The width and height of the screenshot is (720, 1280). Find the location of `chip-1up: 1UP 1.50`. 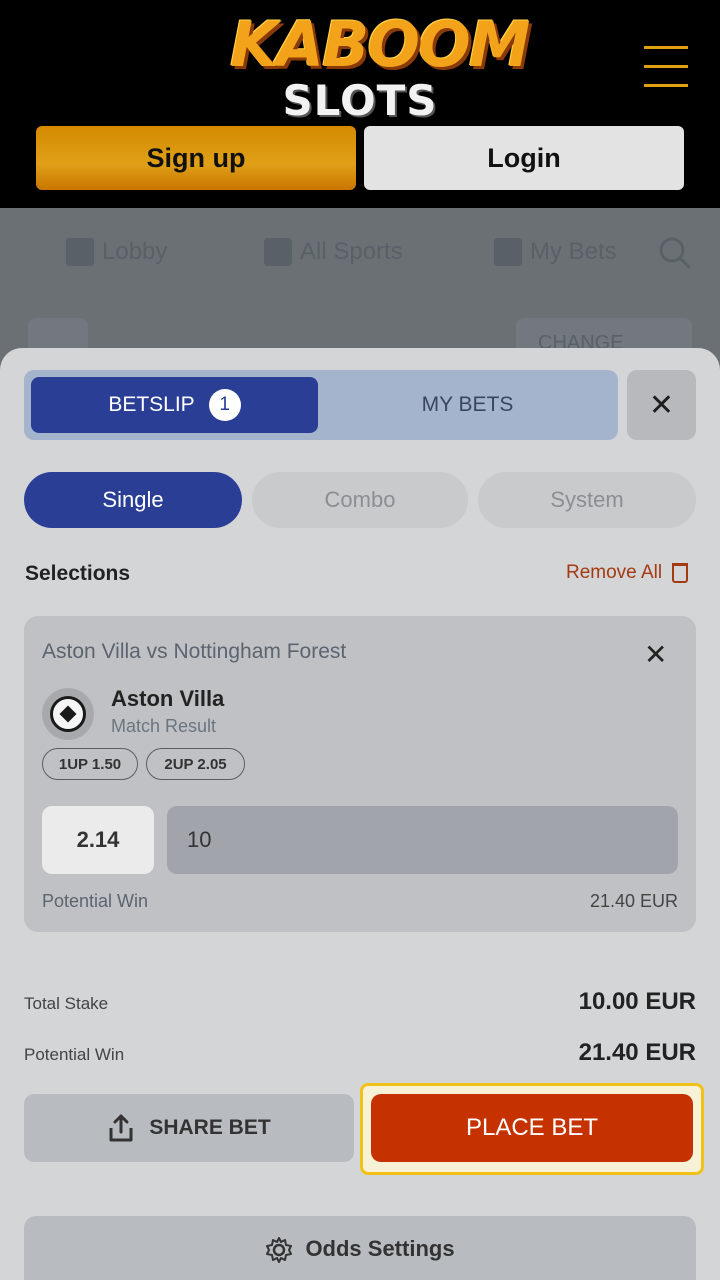

chip-1up: 1UP 1.50 is located at coordinates (90, 764).